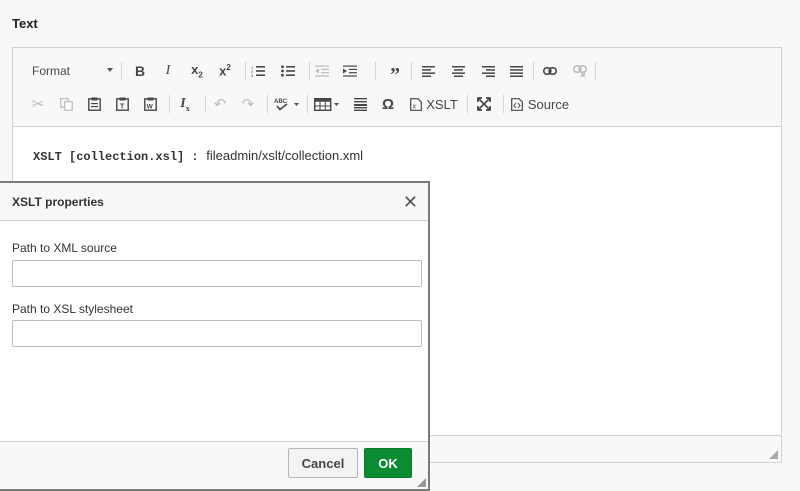 The image size is (800, 491). I want to click on svg-text: x, so click(415, 106).